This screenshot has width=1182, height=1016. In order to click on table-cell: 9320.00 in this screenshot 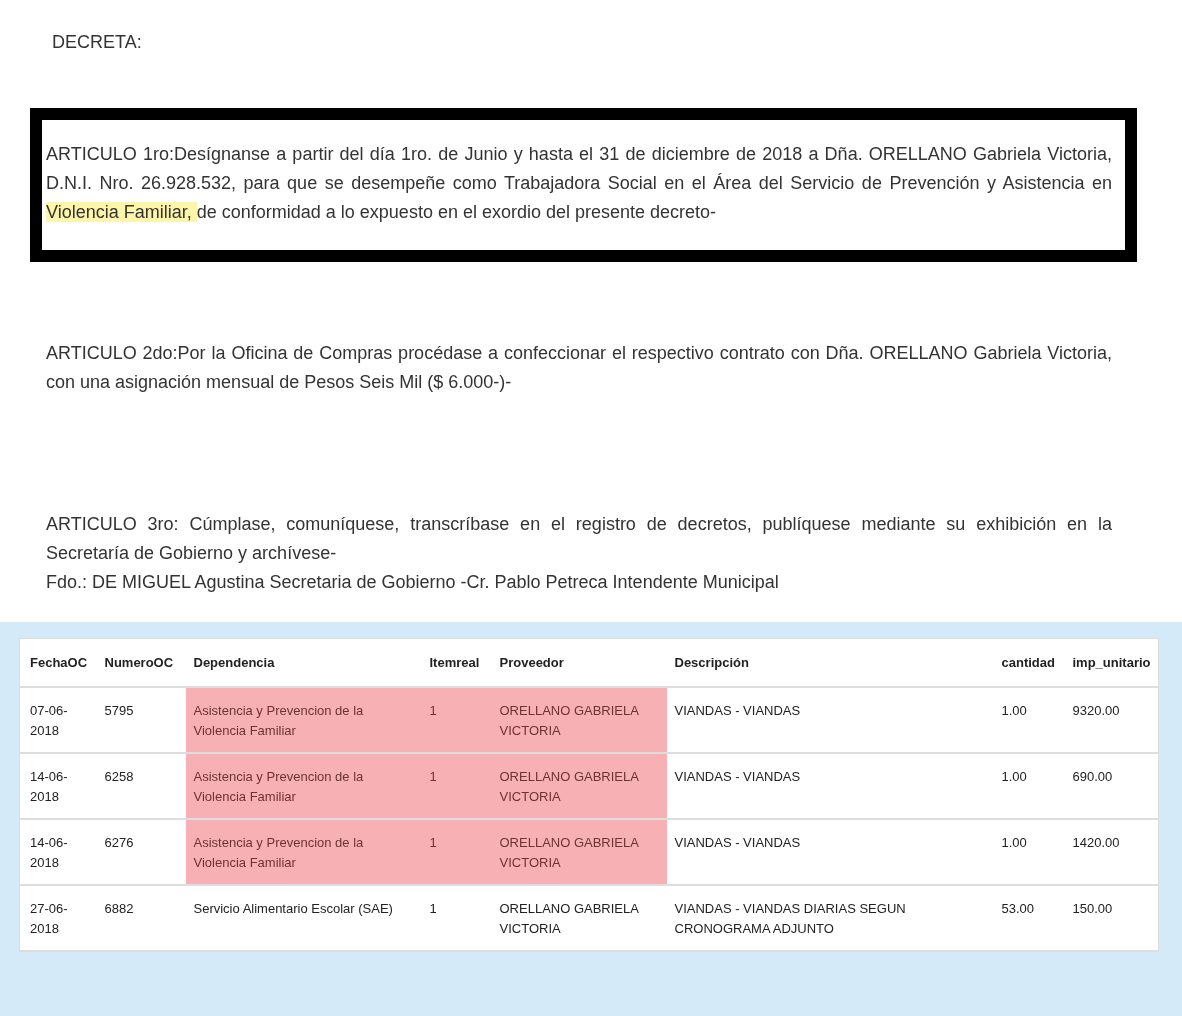, I will do `click(1111, 720)`.